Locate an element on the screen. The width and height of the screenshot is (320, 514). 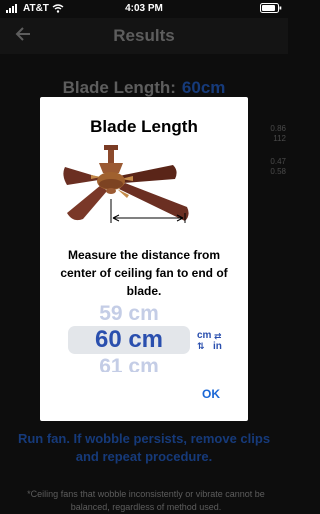
status-time: 4:03 PM is located at coordinates (144, 8).